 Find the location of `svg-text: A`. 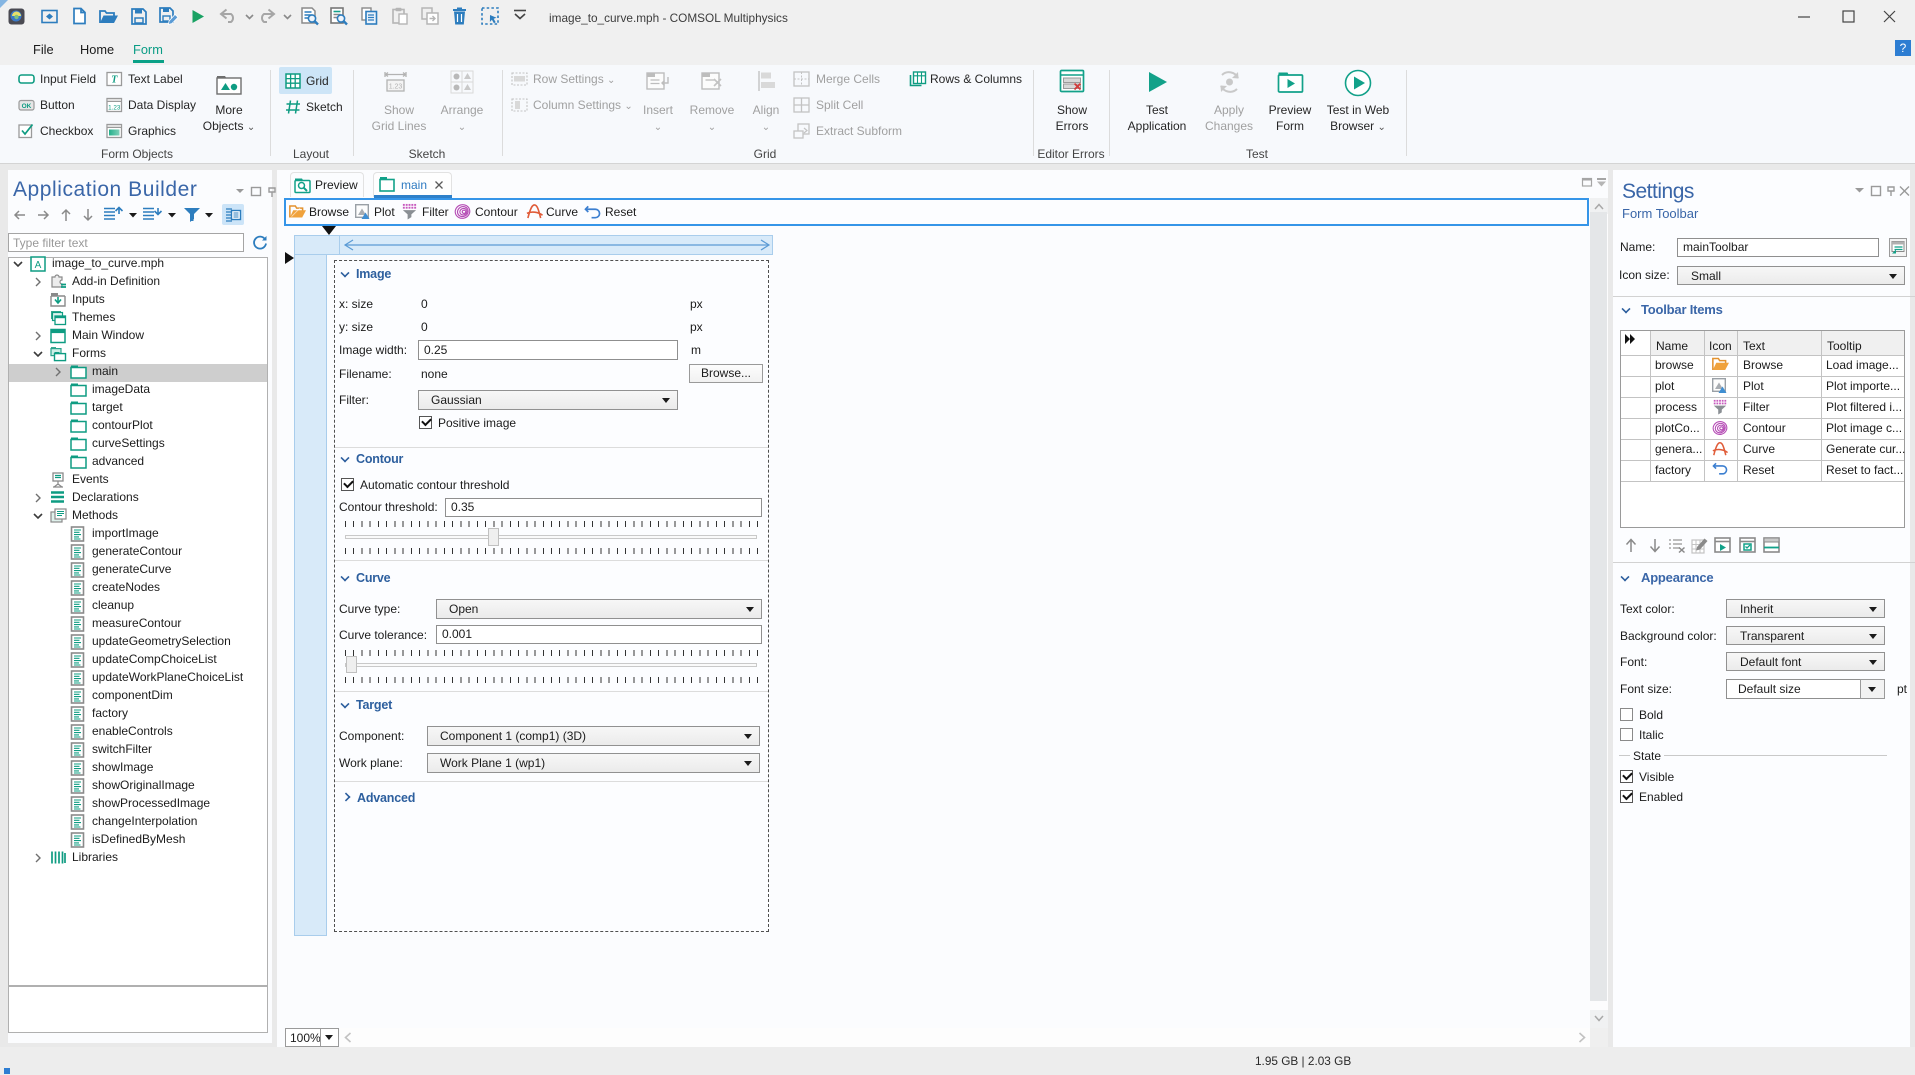

svg-text: A is located at coordinates (38, 265).